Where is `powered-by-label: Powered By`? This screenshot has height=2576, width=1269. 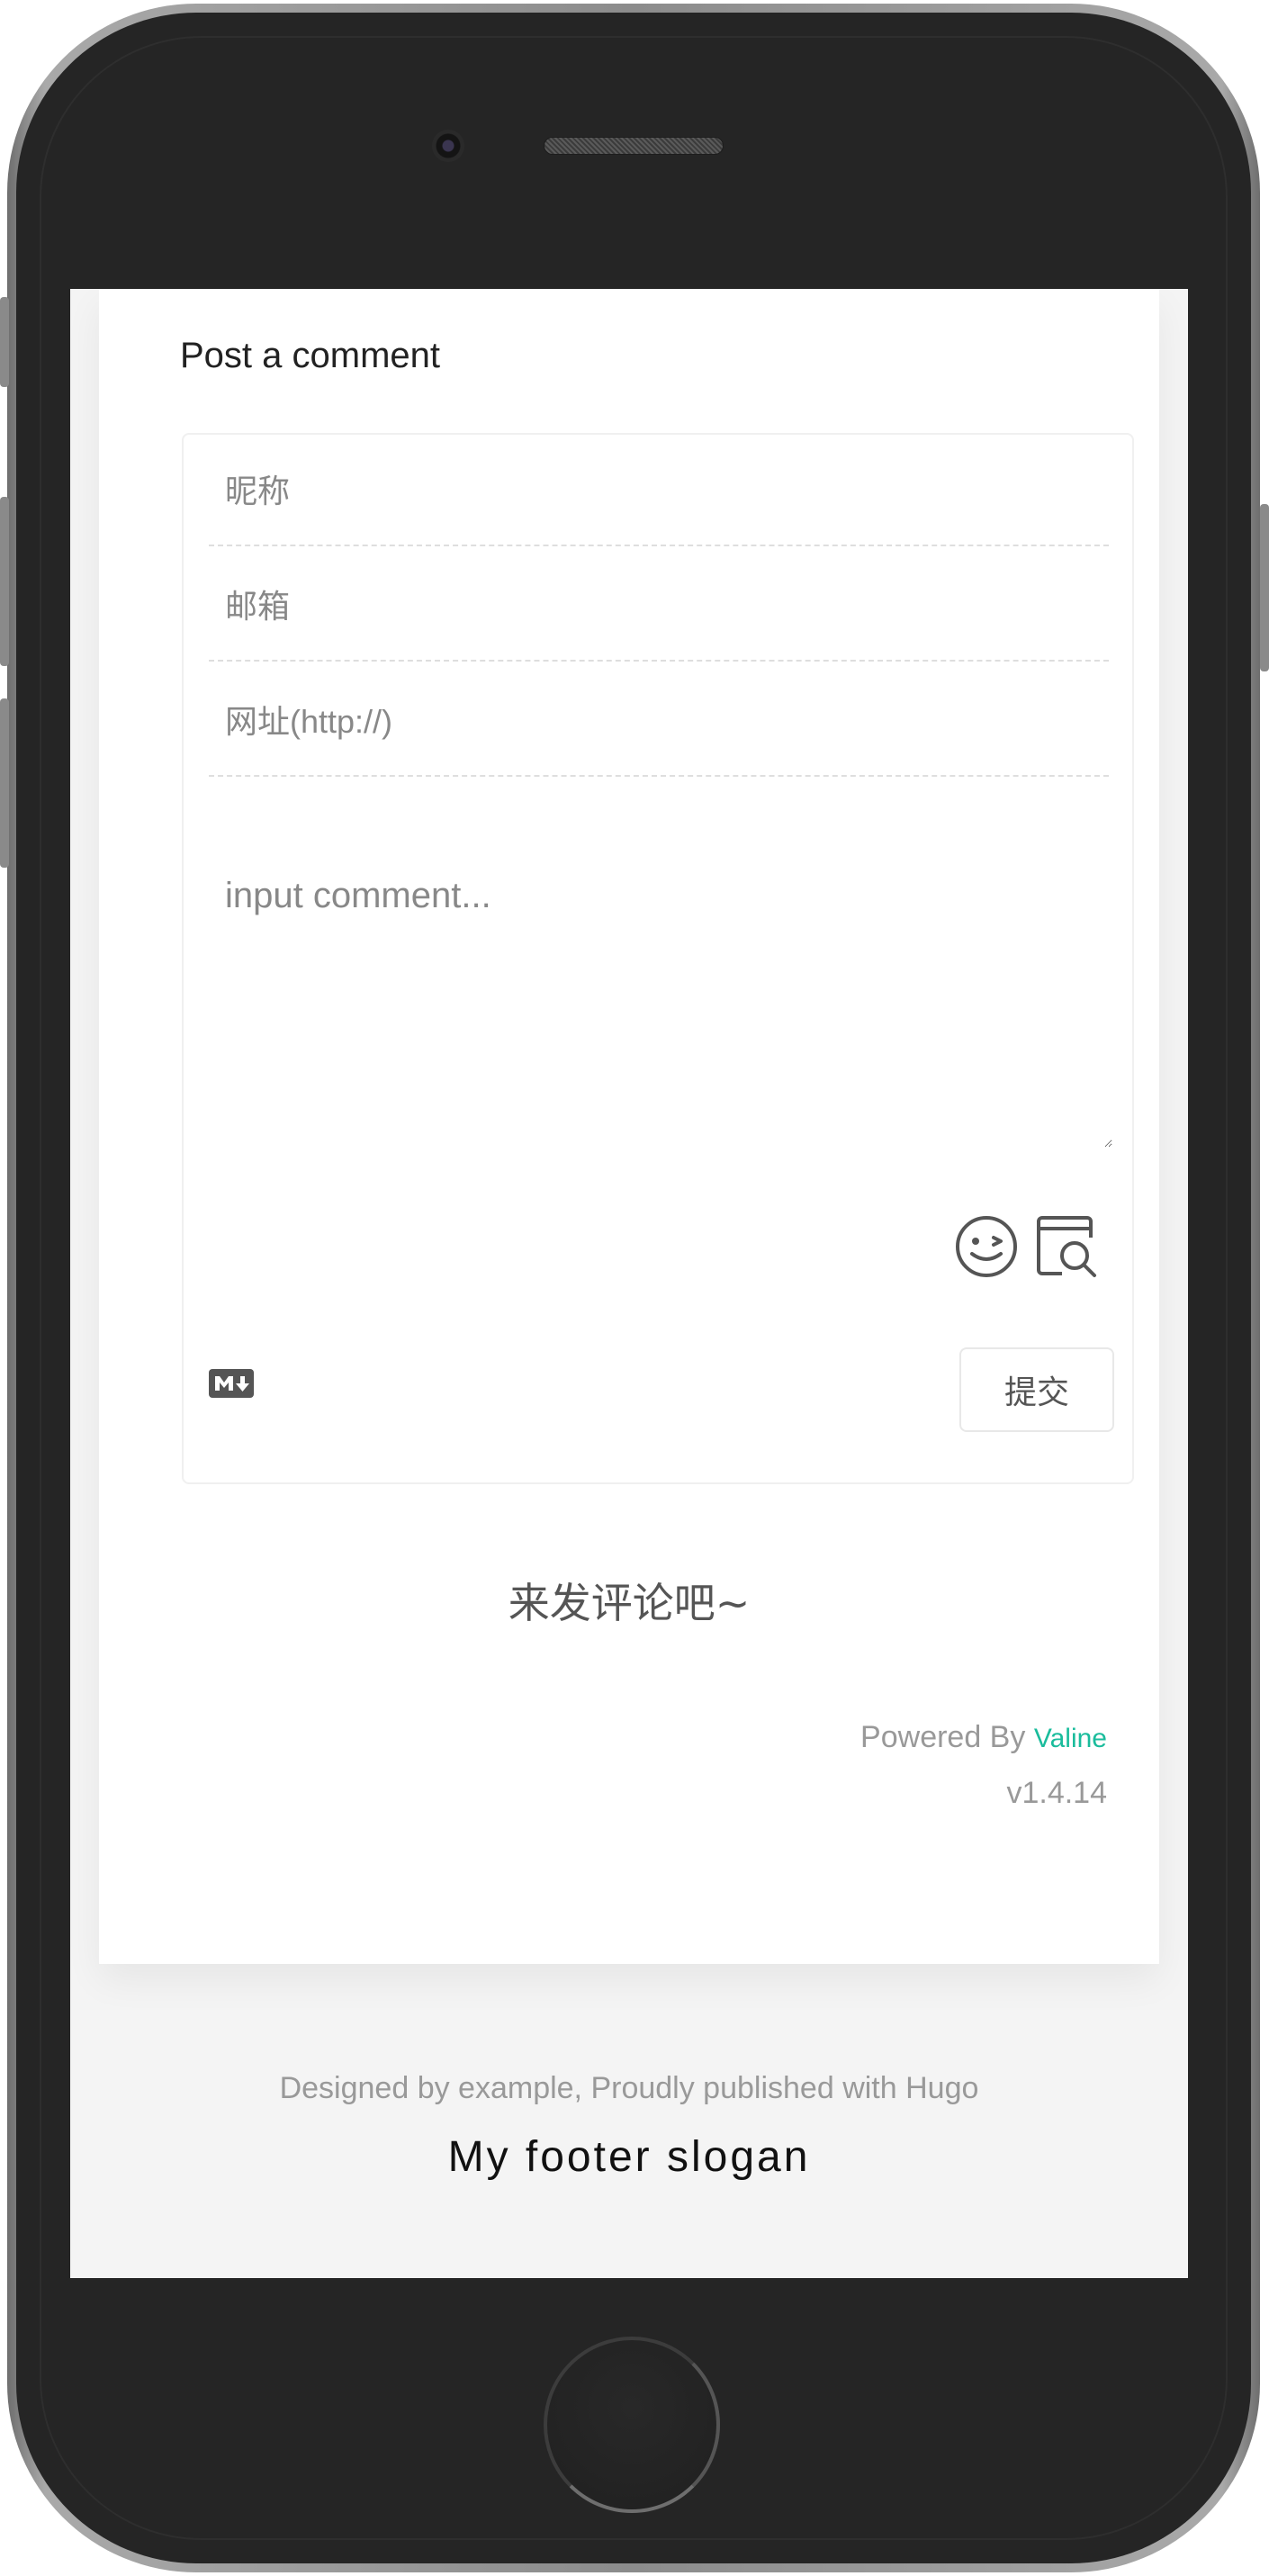 powered-by-label: Powered By is located at coordinates (943, 1737).